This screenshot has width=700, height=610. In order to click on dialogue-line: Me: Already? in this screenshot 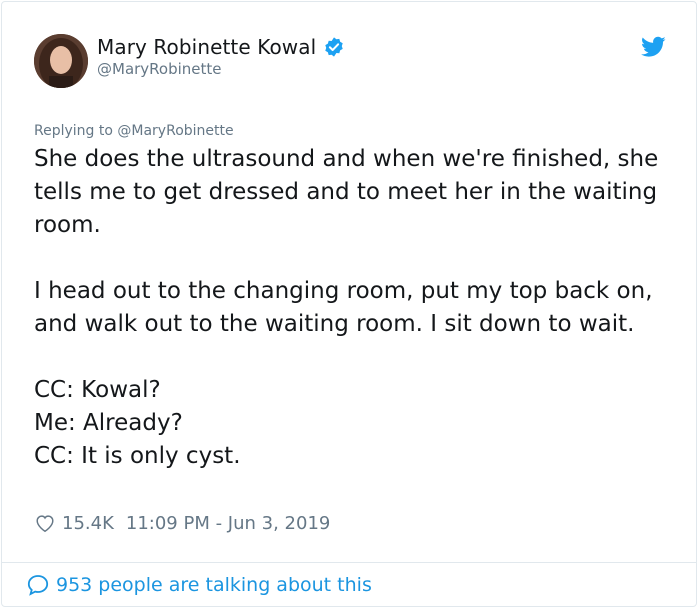, I will do `click(108, 423)`.